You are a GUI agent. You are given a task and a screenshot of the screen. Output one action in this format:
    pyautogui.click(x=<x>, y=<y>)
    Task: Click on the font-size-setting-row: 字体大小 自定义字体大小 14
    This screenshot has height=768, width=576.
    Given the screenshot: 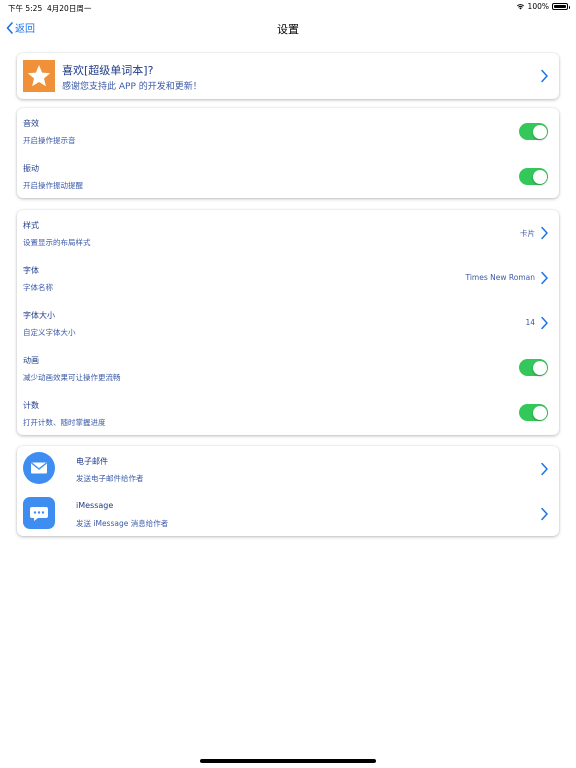 What is the action you would take?
    pyautogui.click(x=288, y=322)
    